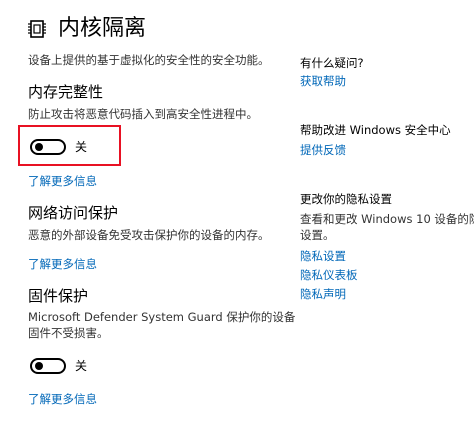 This screenshot has height=431, width=474. Describe the element at coordinates (332, 63) in the screenshot. I see `help-title: 有什么疑问?` at that location.